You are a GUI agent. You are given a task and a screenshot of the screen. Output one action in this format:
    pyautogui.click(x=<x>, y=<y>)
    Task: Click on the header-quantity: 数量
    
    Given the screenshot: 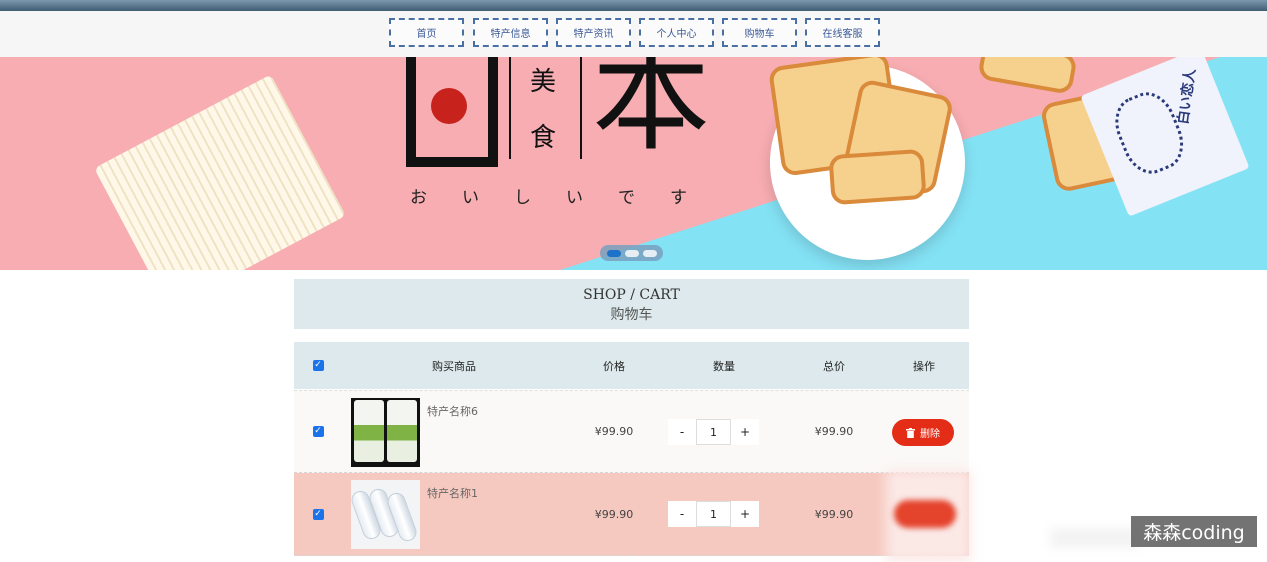 What is the action you would take?
    pyautogui.click(x=724, y=366)
    